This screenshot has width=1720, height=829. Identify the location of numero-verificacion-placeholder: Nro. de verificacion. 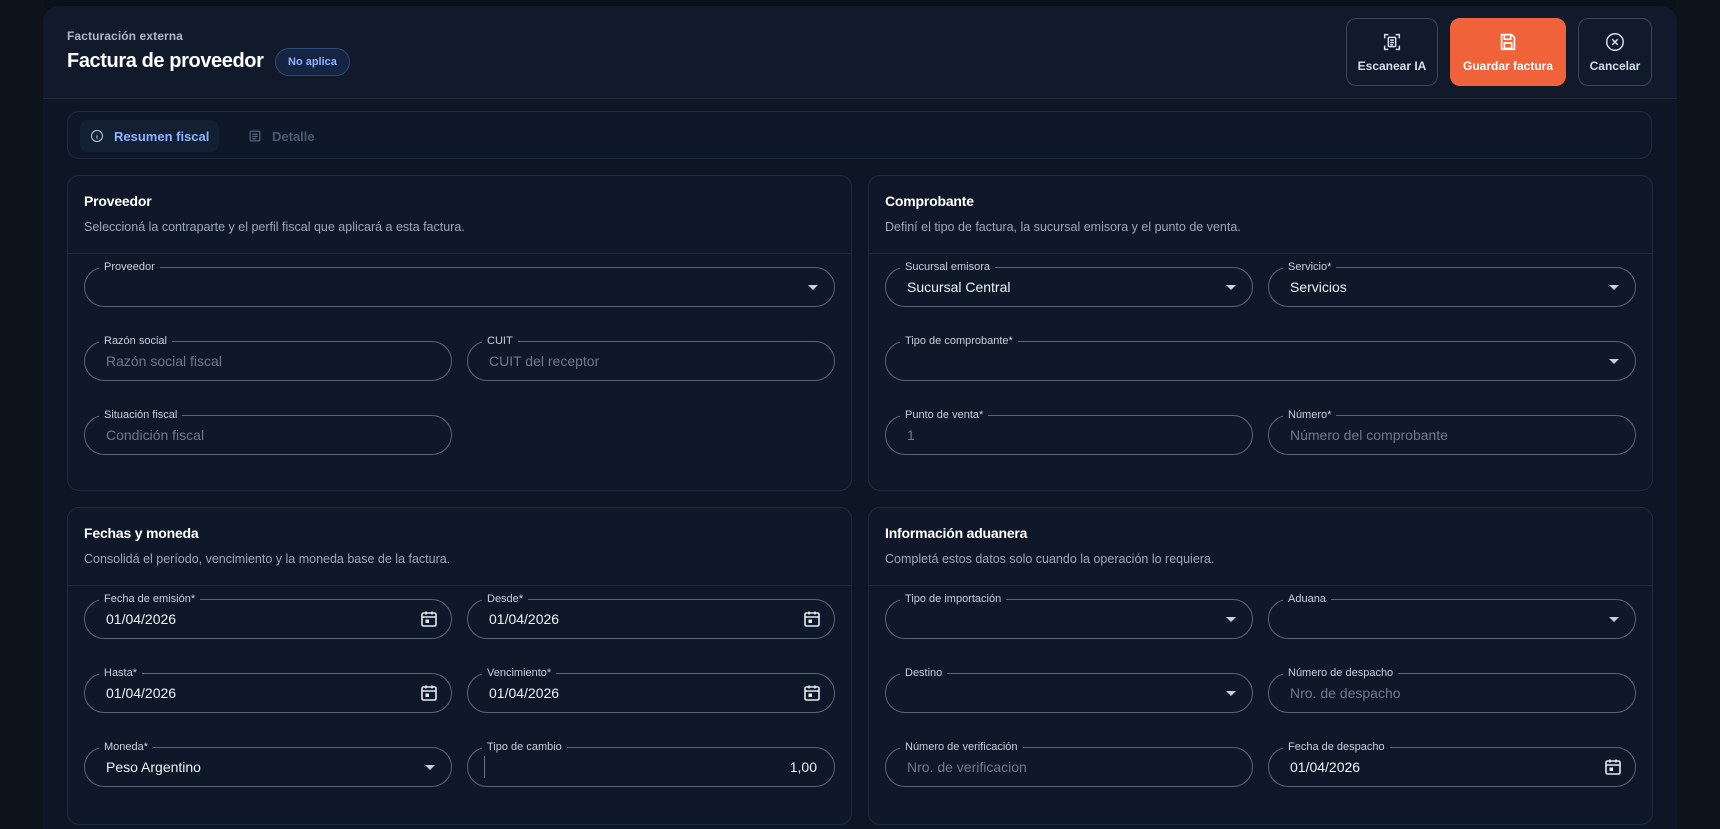
(967, 767).